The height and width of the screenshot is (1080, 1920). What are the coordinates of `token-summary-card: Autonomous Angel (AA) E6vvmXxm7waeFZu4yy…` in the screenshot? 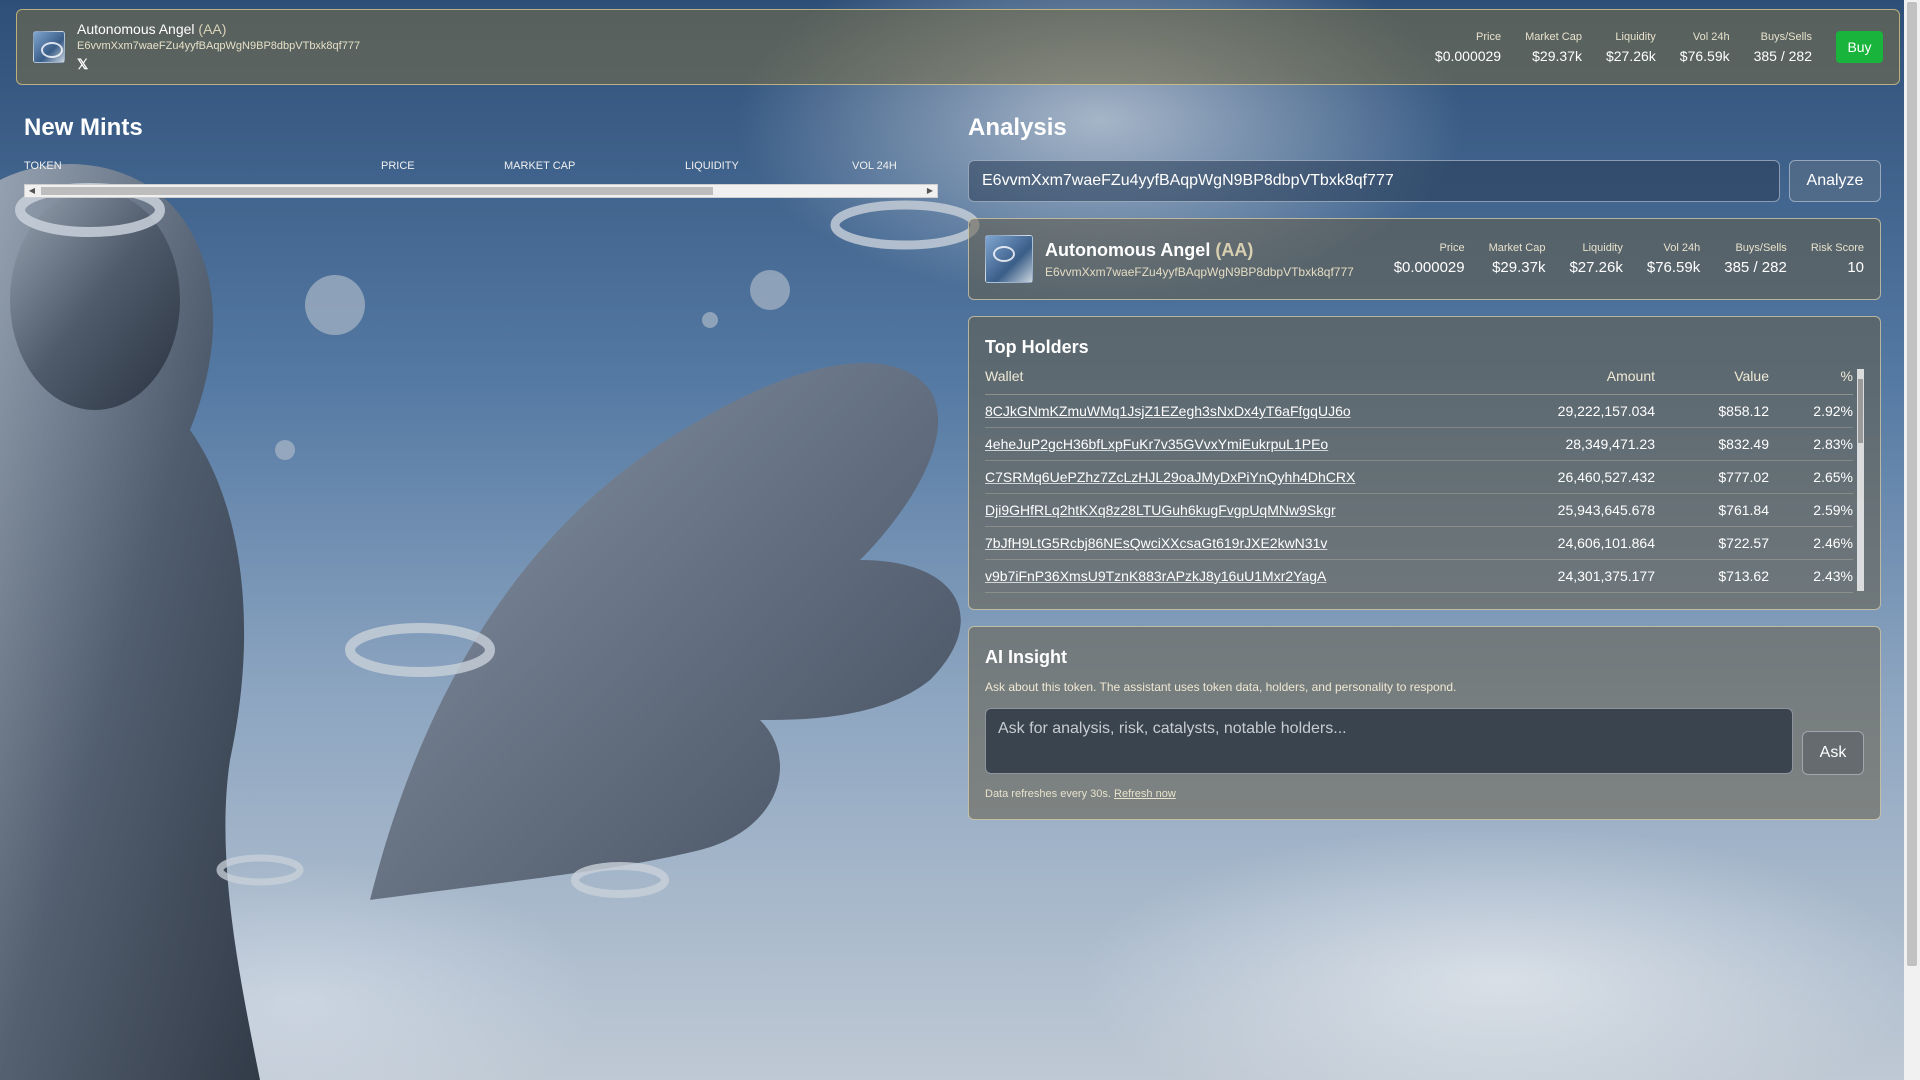 It's located at (1424, 259).